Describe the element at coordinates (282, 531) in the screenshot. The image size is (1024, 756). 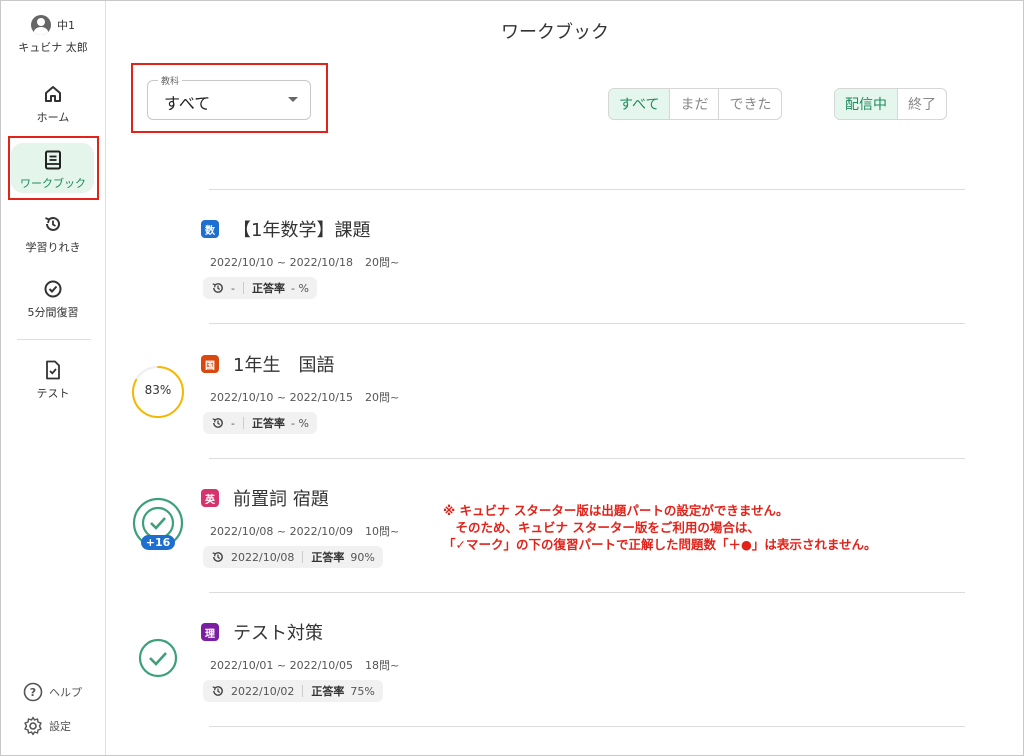
I see `workbook-period: 2022/10/08 ~ 2022/10/09` at that location.